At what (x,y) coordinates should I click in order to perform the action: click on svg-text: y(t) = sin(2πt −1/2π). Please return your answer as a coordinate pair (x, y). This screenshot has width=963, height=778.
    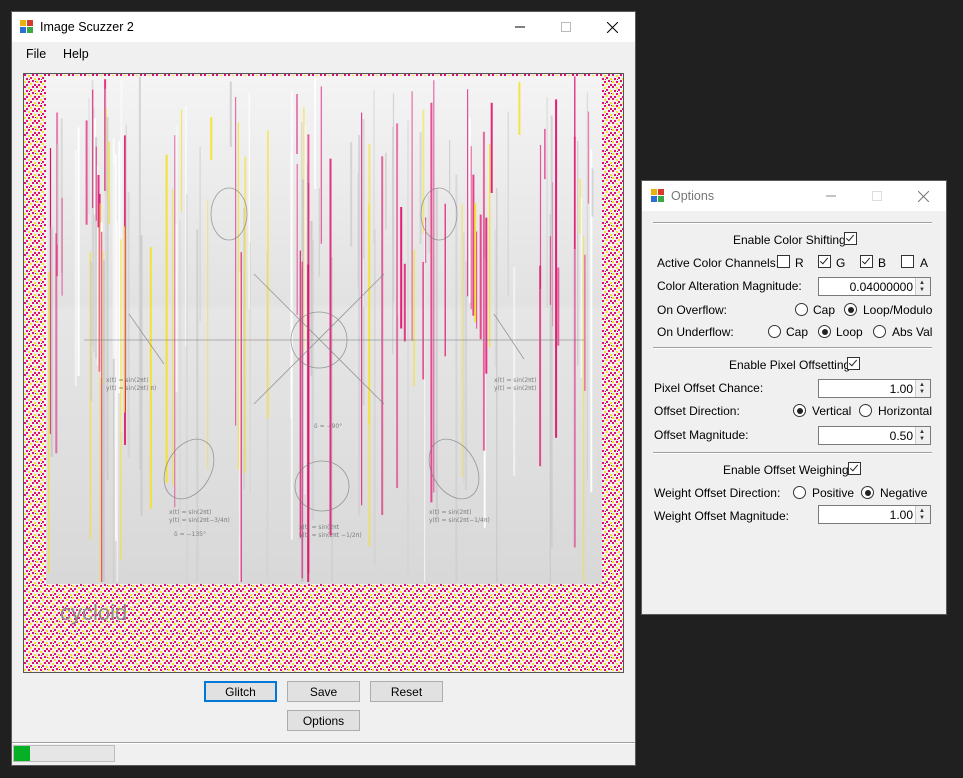
    Looking at the image, I should click on (330, 535).